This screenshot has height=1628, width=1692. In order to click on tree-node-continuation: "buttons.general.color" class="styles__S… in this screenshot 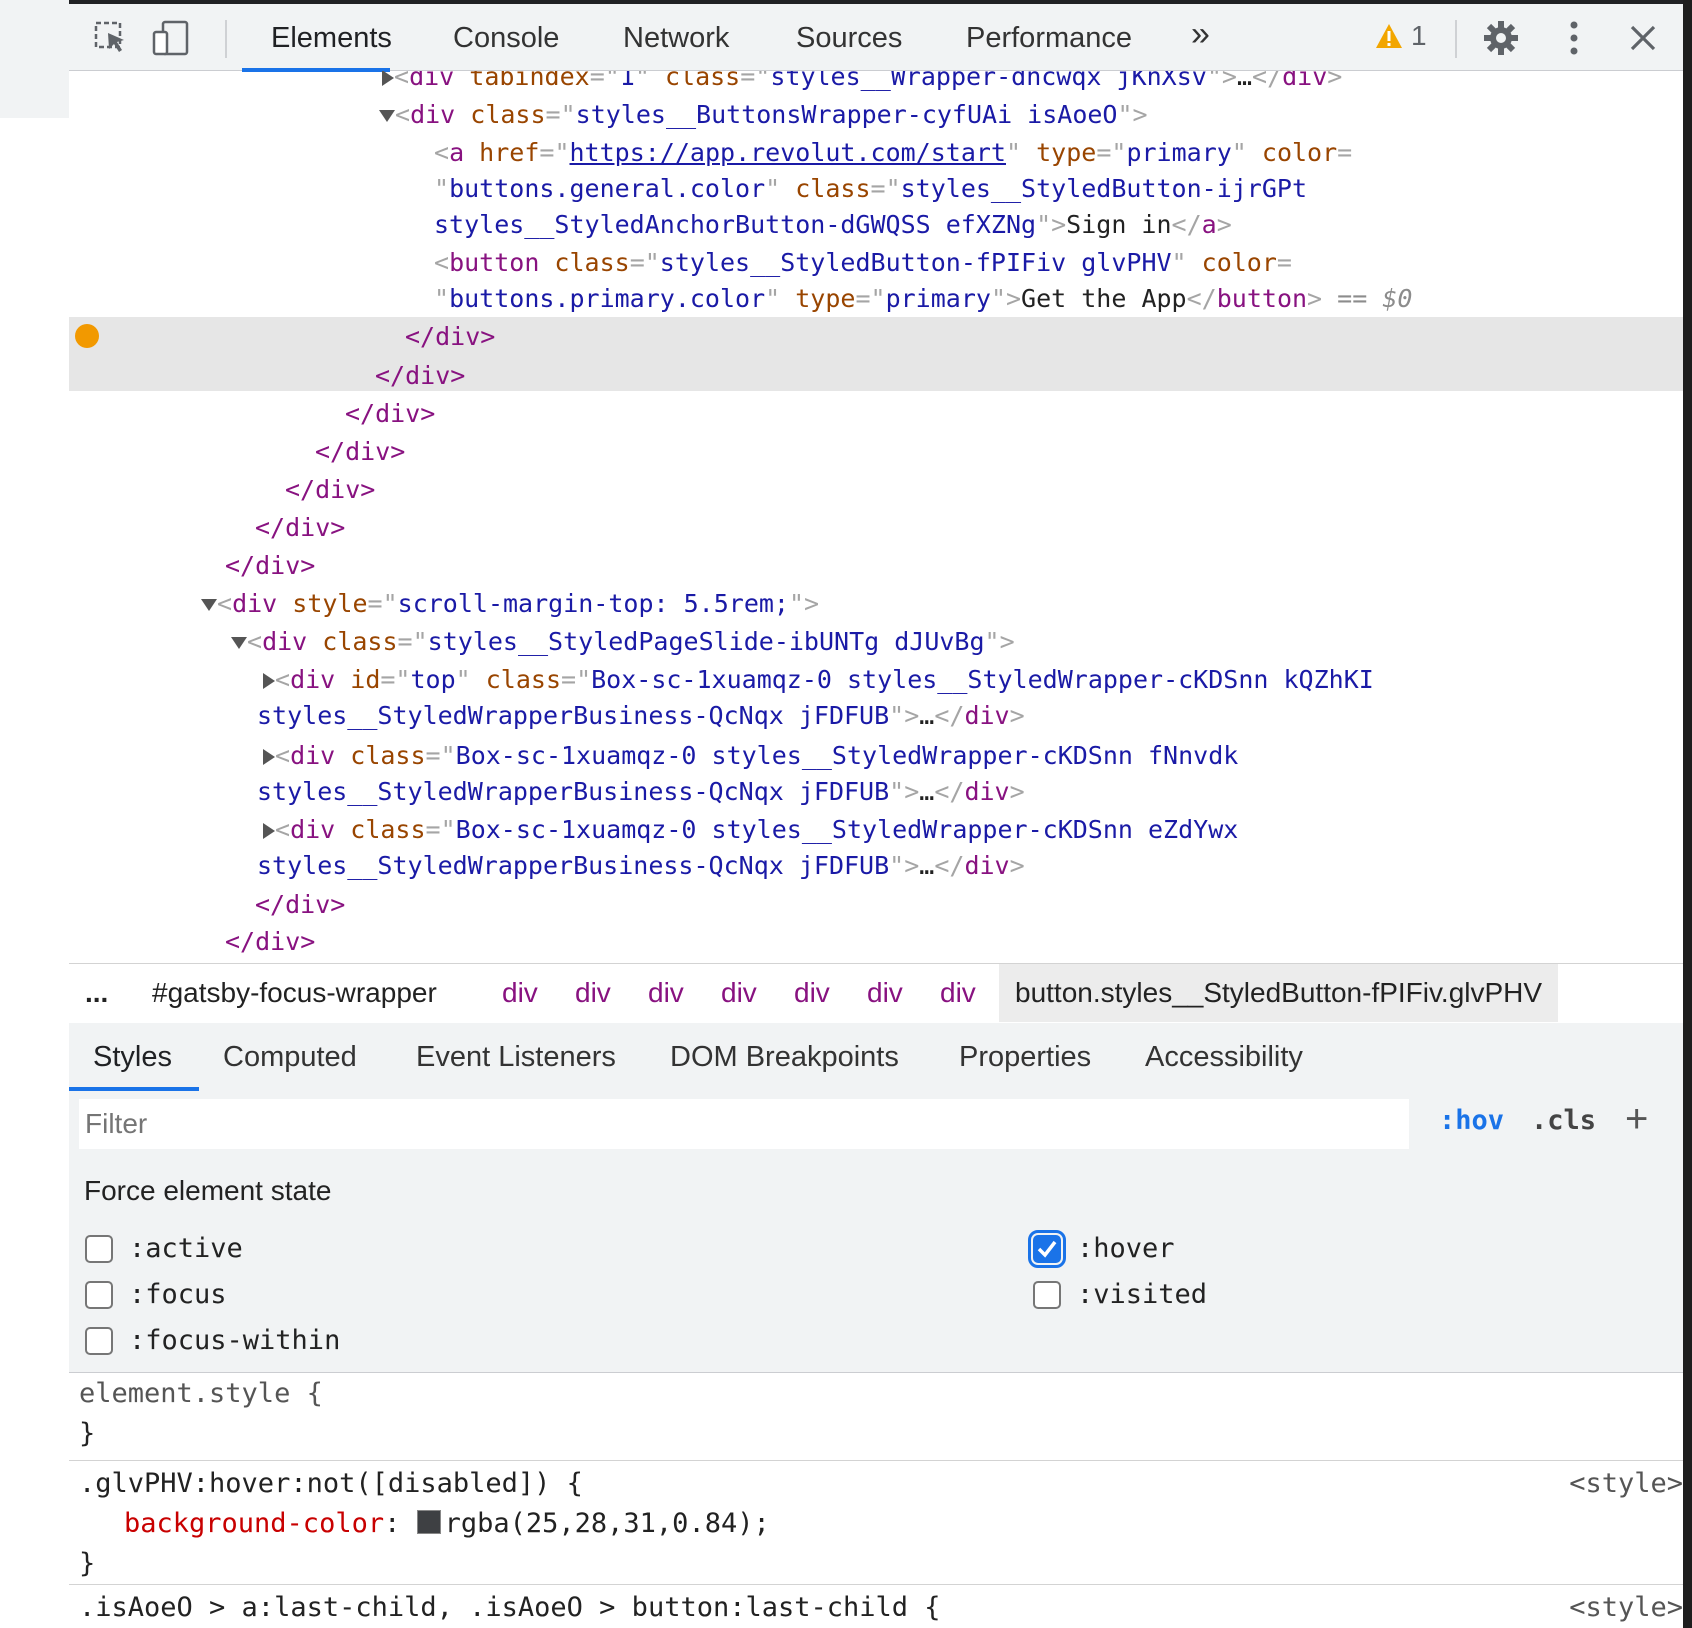, I will do `click(871, 188)`.